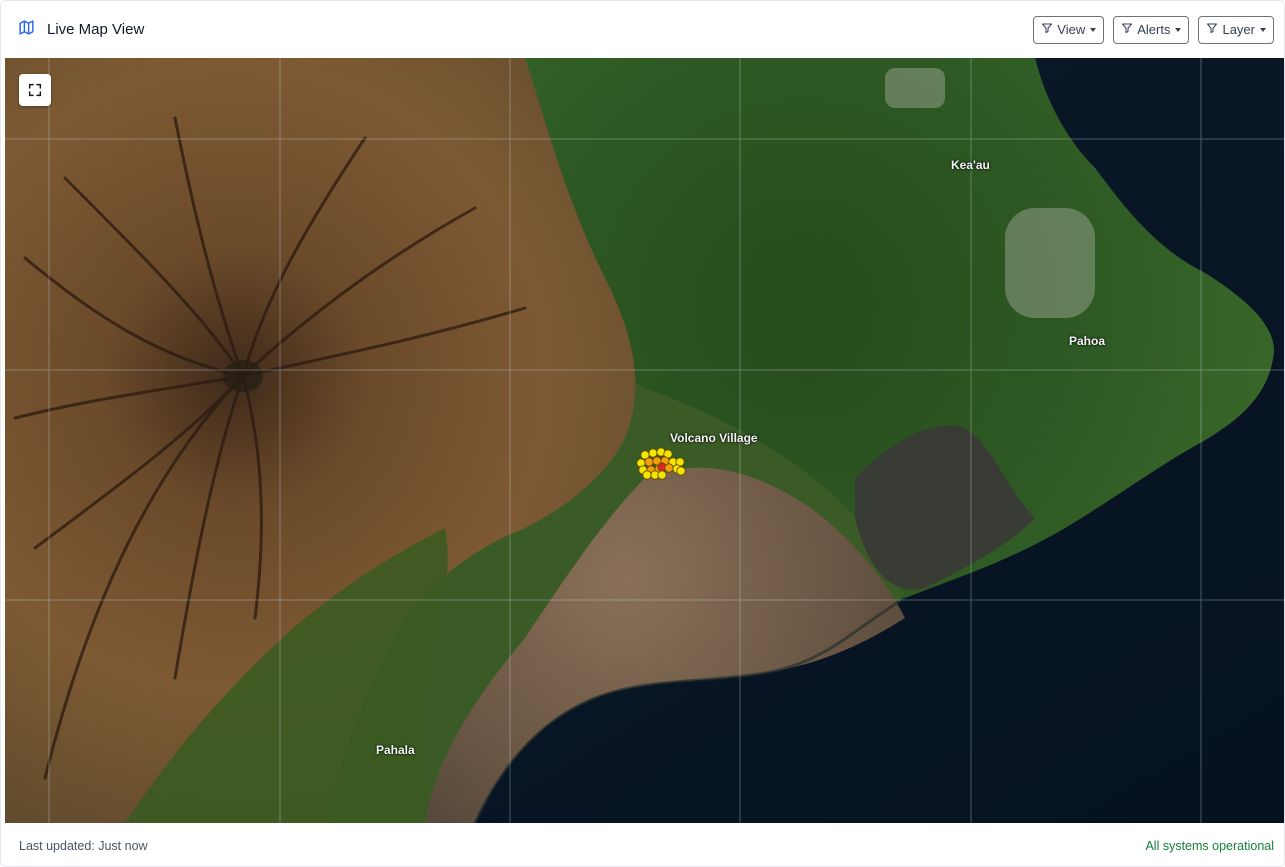 The image size is (1285, 867). Describe the element at coordinates (395, 750) in the screenshot. I see `place-label-pahala: Pahala` at that location.